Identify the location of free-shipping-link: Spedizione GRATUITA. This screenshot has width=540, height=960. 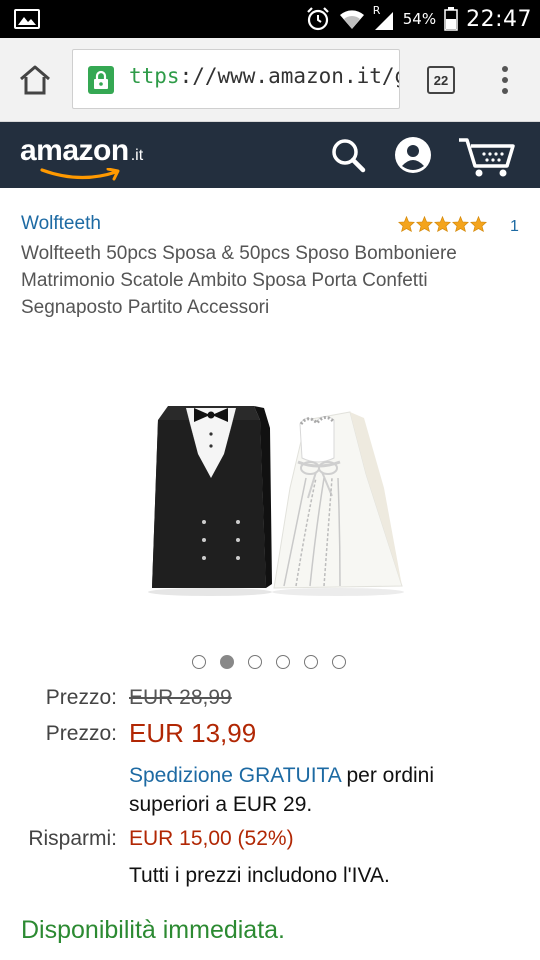
(235, 775).